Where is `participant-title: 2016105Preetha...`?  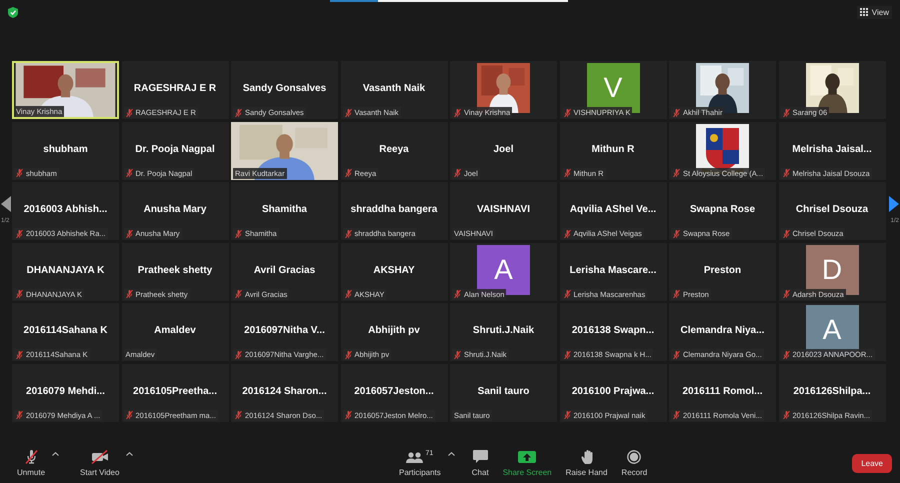 participant-title: 2016105Preetha... is located at coordinates (175, 391).